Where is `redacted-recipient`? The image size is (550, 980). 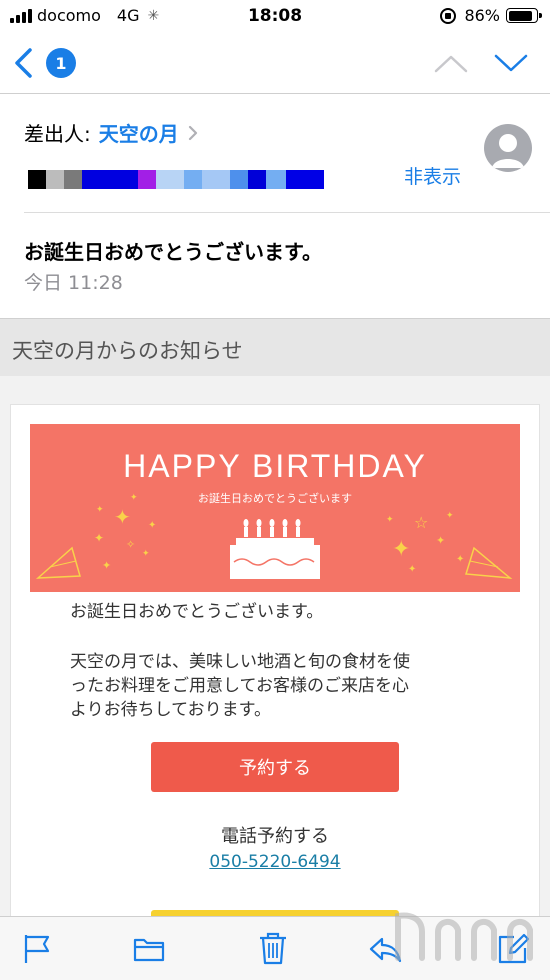 redacted-recipient is located at coordinates (176, 179).